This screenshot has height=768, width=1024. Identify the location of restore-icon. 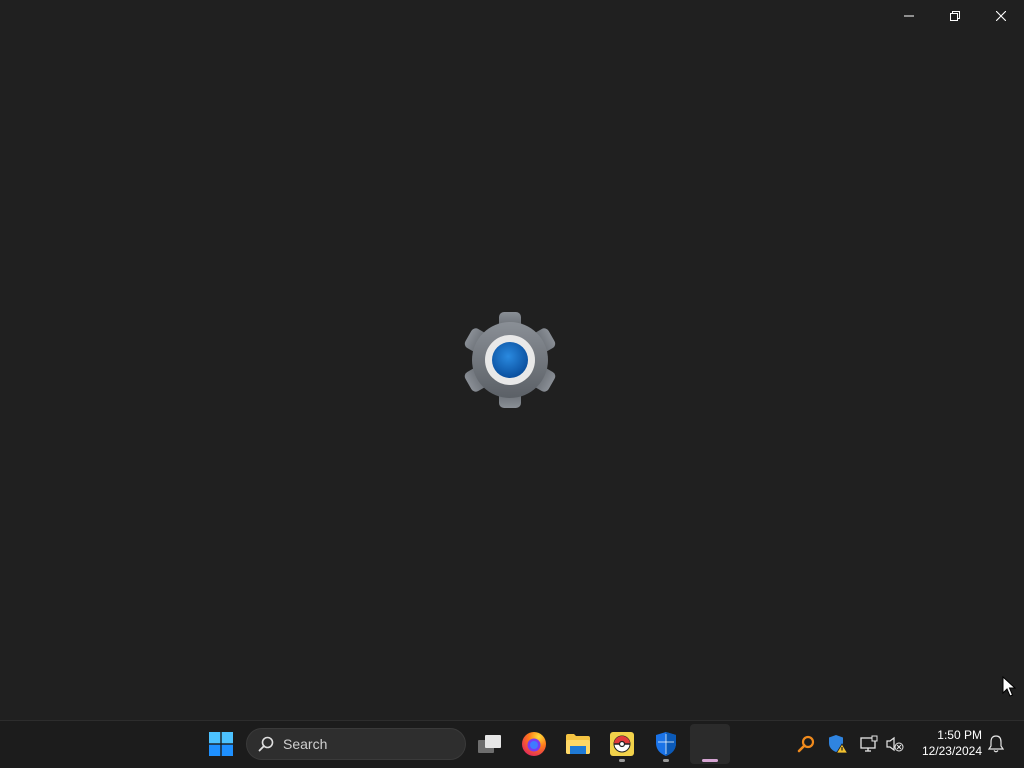
(955, 16).